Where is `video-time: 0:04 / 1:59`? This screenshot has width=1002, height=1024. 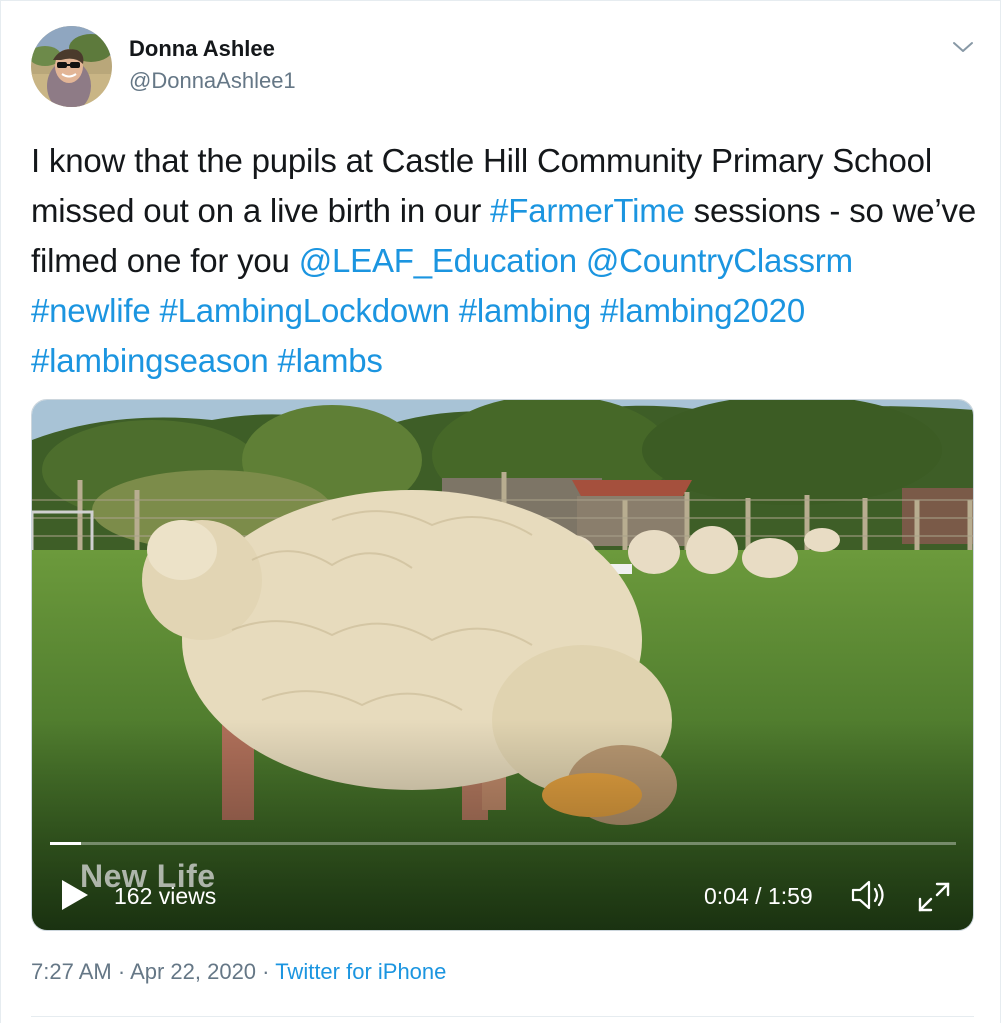
video-time: 0:04 / 1:59 is located at coordinates (758, 896).